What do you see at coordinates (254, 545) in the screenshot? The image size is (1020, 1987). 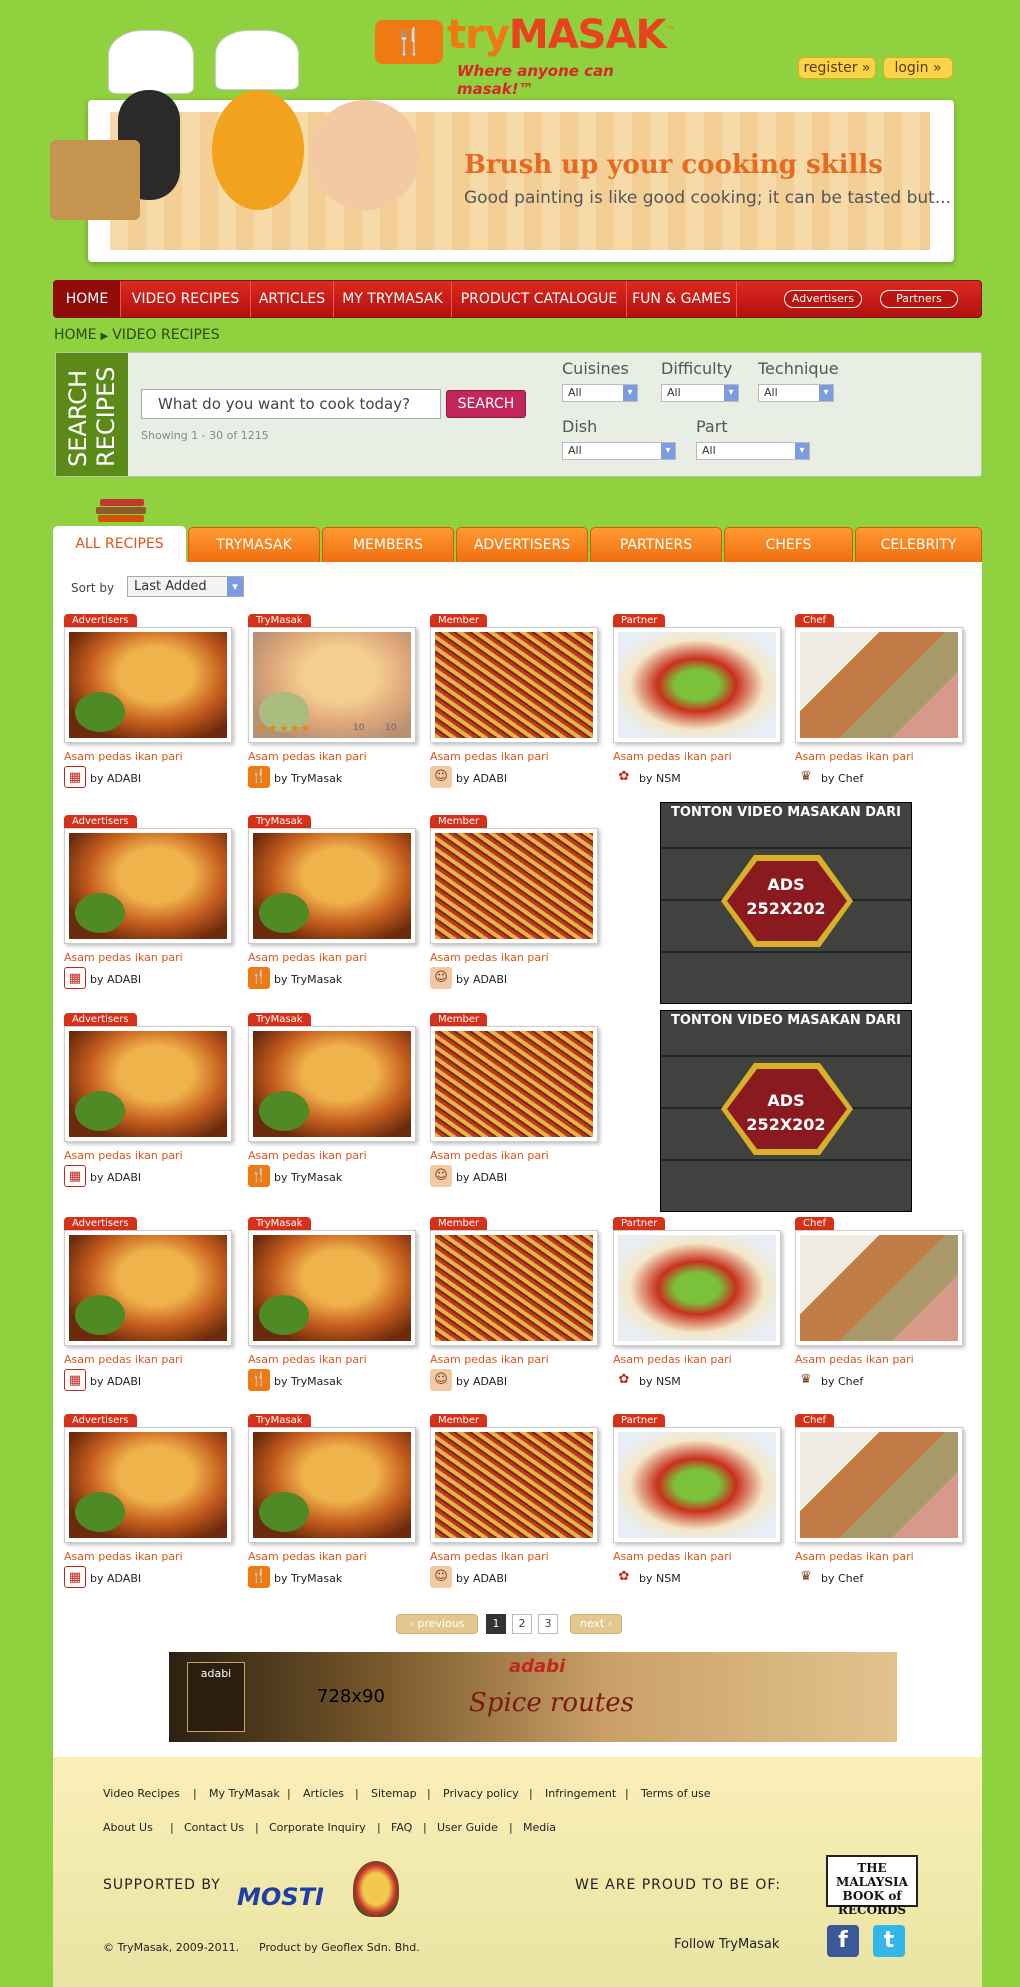 I see `tab-trymasak: TRYMASAK` at bounding box center [254, 545].